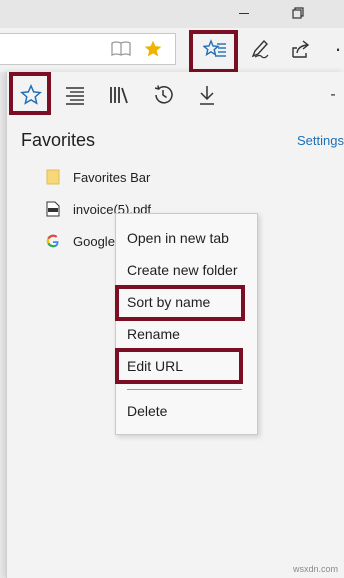 This screenshot has height=578, width=344. I want to click on download-icon, so click(207, 95).